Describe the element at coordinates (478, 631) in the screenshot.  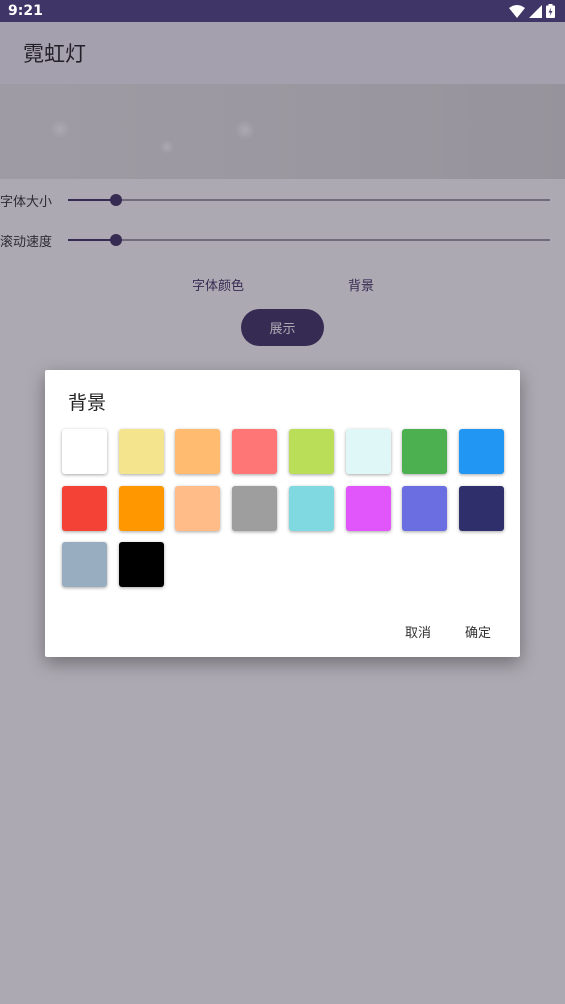
I see `ok-button: 确定` at that location.